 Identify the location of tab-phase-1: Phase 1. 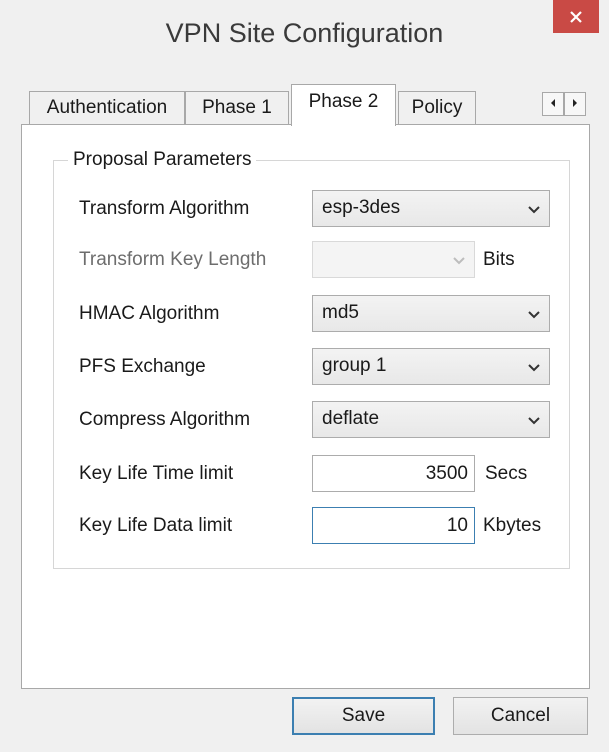
(237, 107).